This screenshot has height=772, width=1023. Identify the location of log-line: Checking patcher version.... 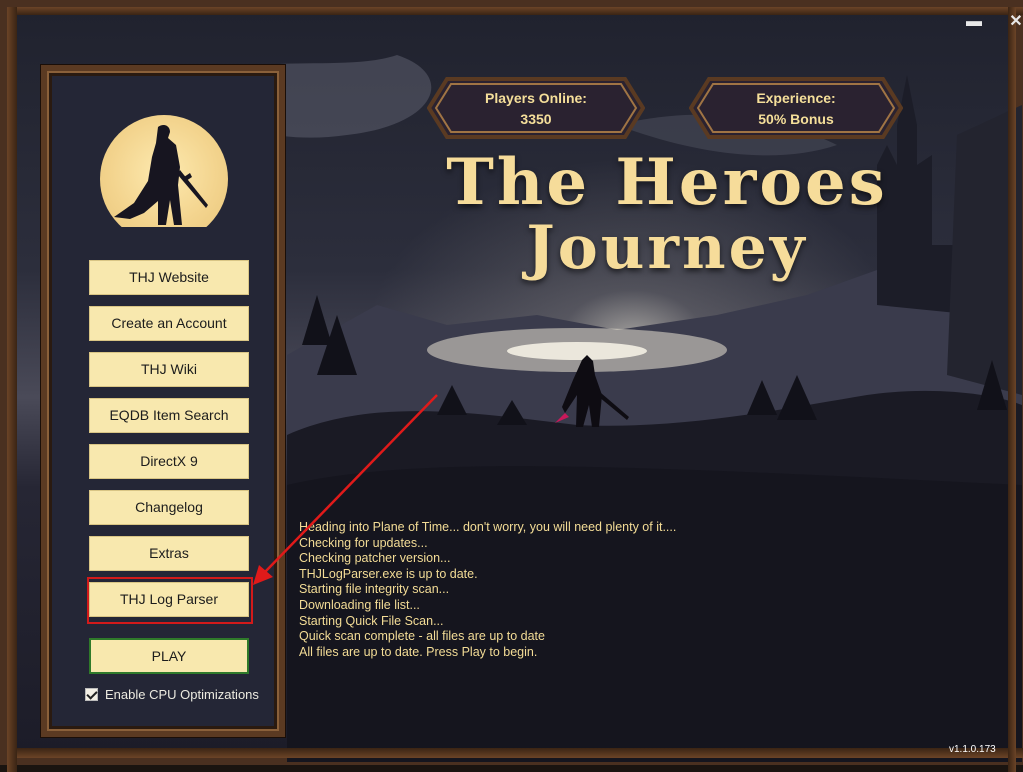
(375, 558).